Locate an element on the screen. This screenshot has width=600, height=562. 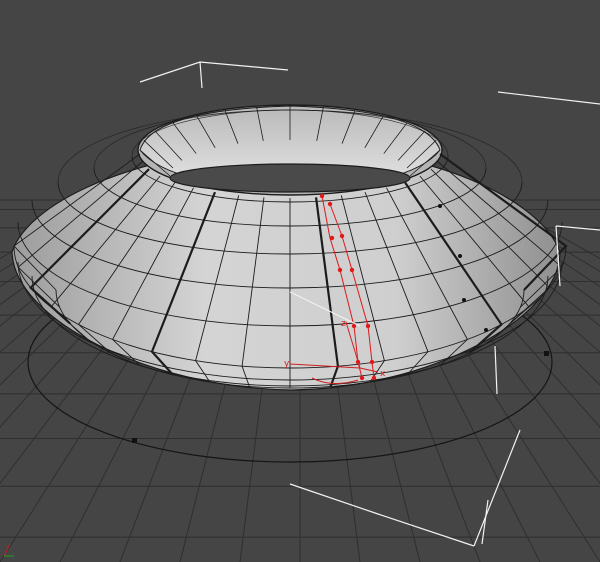
gizmo-x-label: x is located at coordinates (383, 374).